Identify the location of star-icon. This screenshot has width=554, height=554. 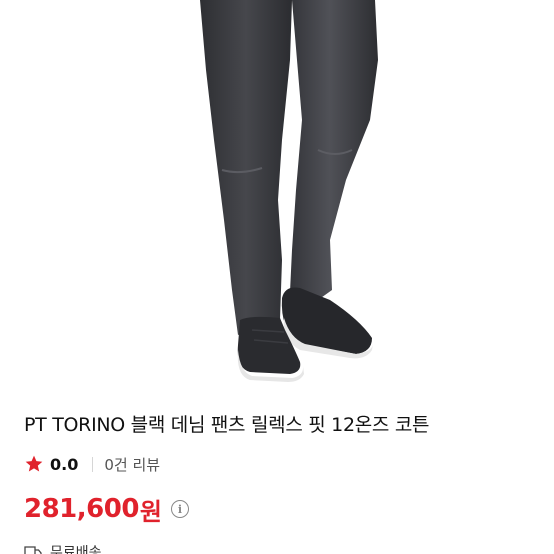
(34, 463).